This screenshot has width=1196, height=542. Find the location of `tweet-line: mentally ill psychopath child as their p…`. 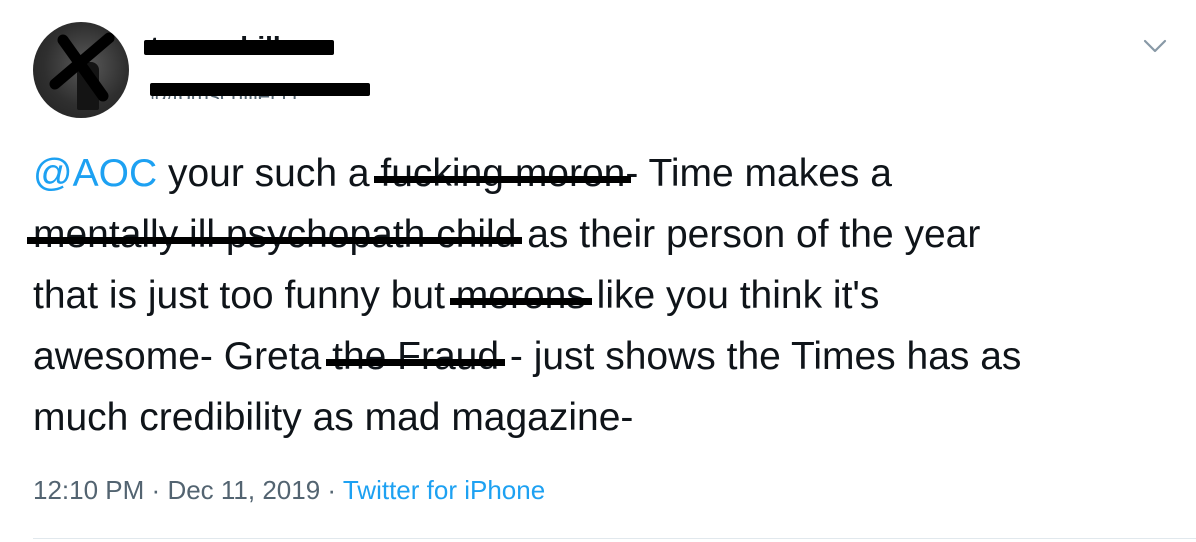

tweet-line: mentally ill psychopath child as their p… is located at coordinates (599, 234).